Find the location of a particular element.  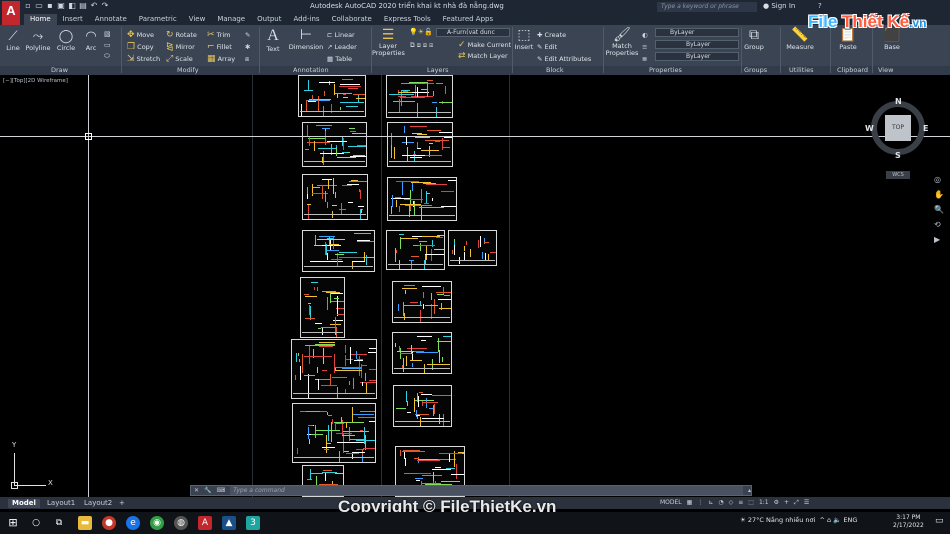

zoom-icon: 🔍 is located at coordinates (939, 209).